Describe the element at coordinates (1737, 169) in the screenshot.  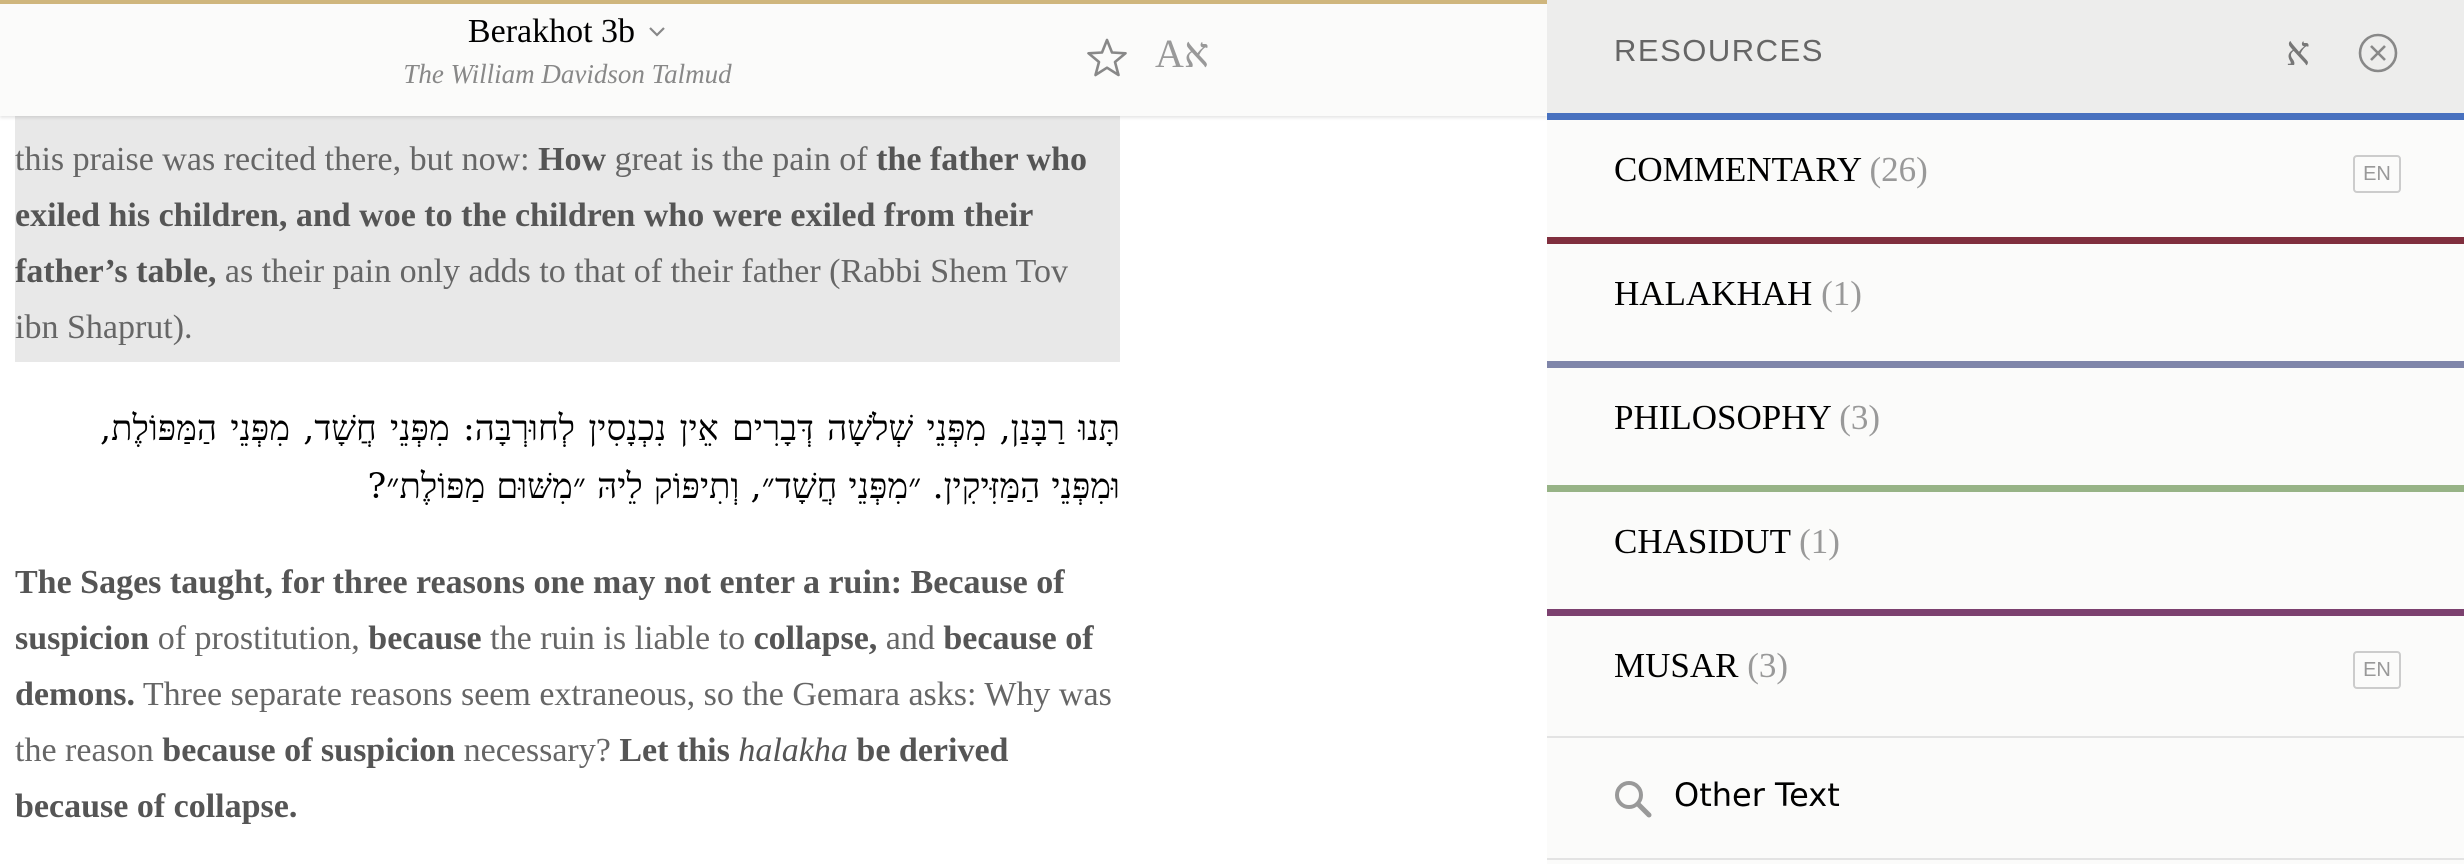
I see `category-name: COMMENTARY` at that location.